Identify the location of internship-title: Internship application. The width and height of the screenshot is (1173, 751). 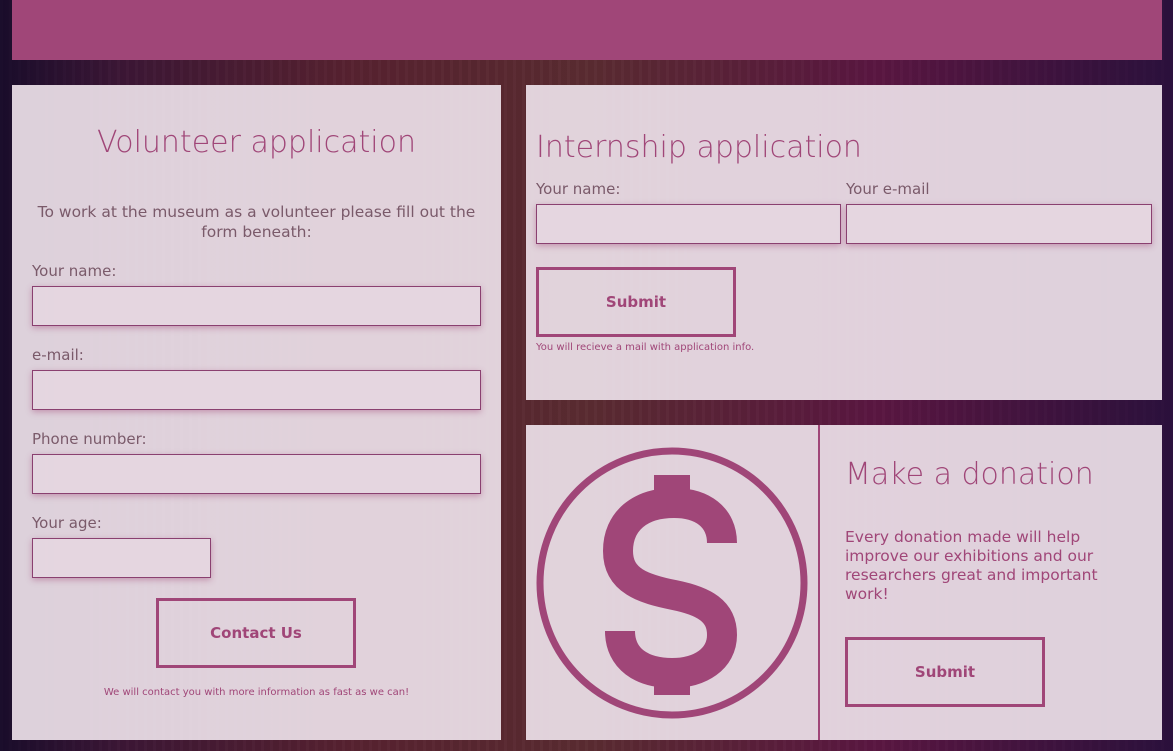
(699, 147).